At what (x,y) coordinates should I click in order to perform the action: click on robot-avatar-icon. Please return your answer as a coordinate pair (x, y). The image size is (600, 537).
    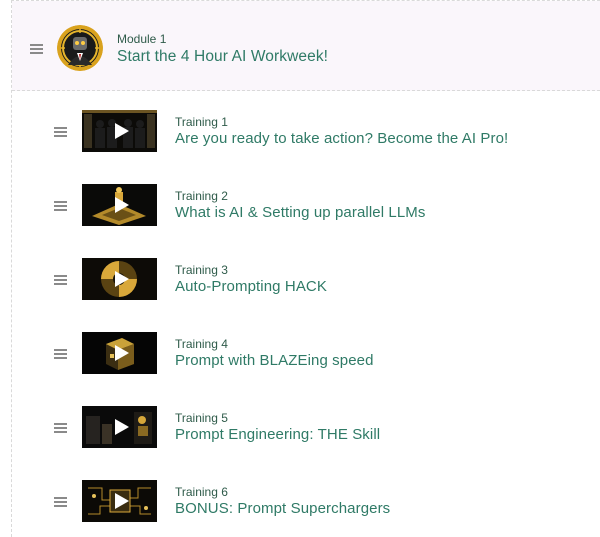
    Looking at the image, I should click on (80, 48).